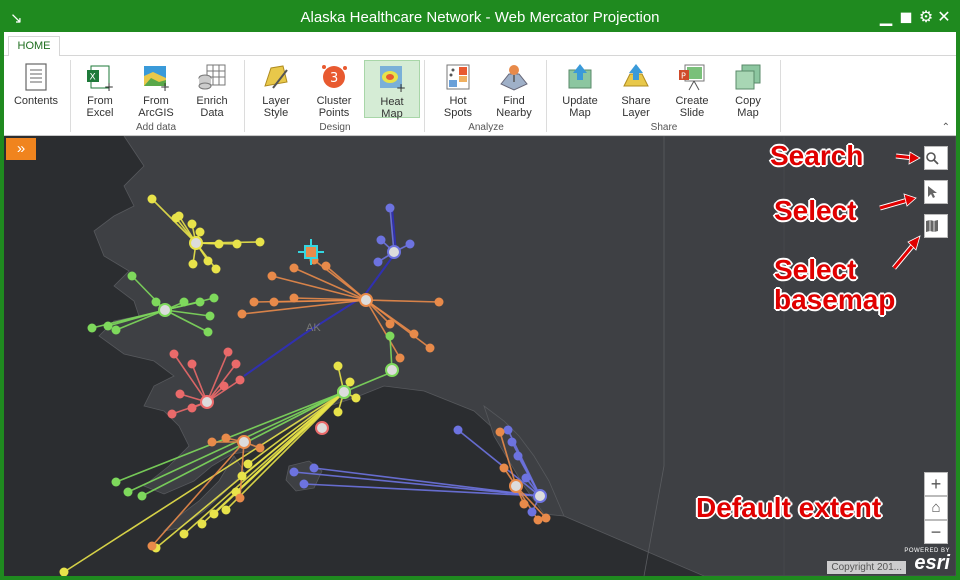  Describe the element at coordinates (936, 508) in the screenshot. I see `default-extent-button: ⌂` at that location.